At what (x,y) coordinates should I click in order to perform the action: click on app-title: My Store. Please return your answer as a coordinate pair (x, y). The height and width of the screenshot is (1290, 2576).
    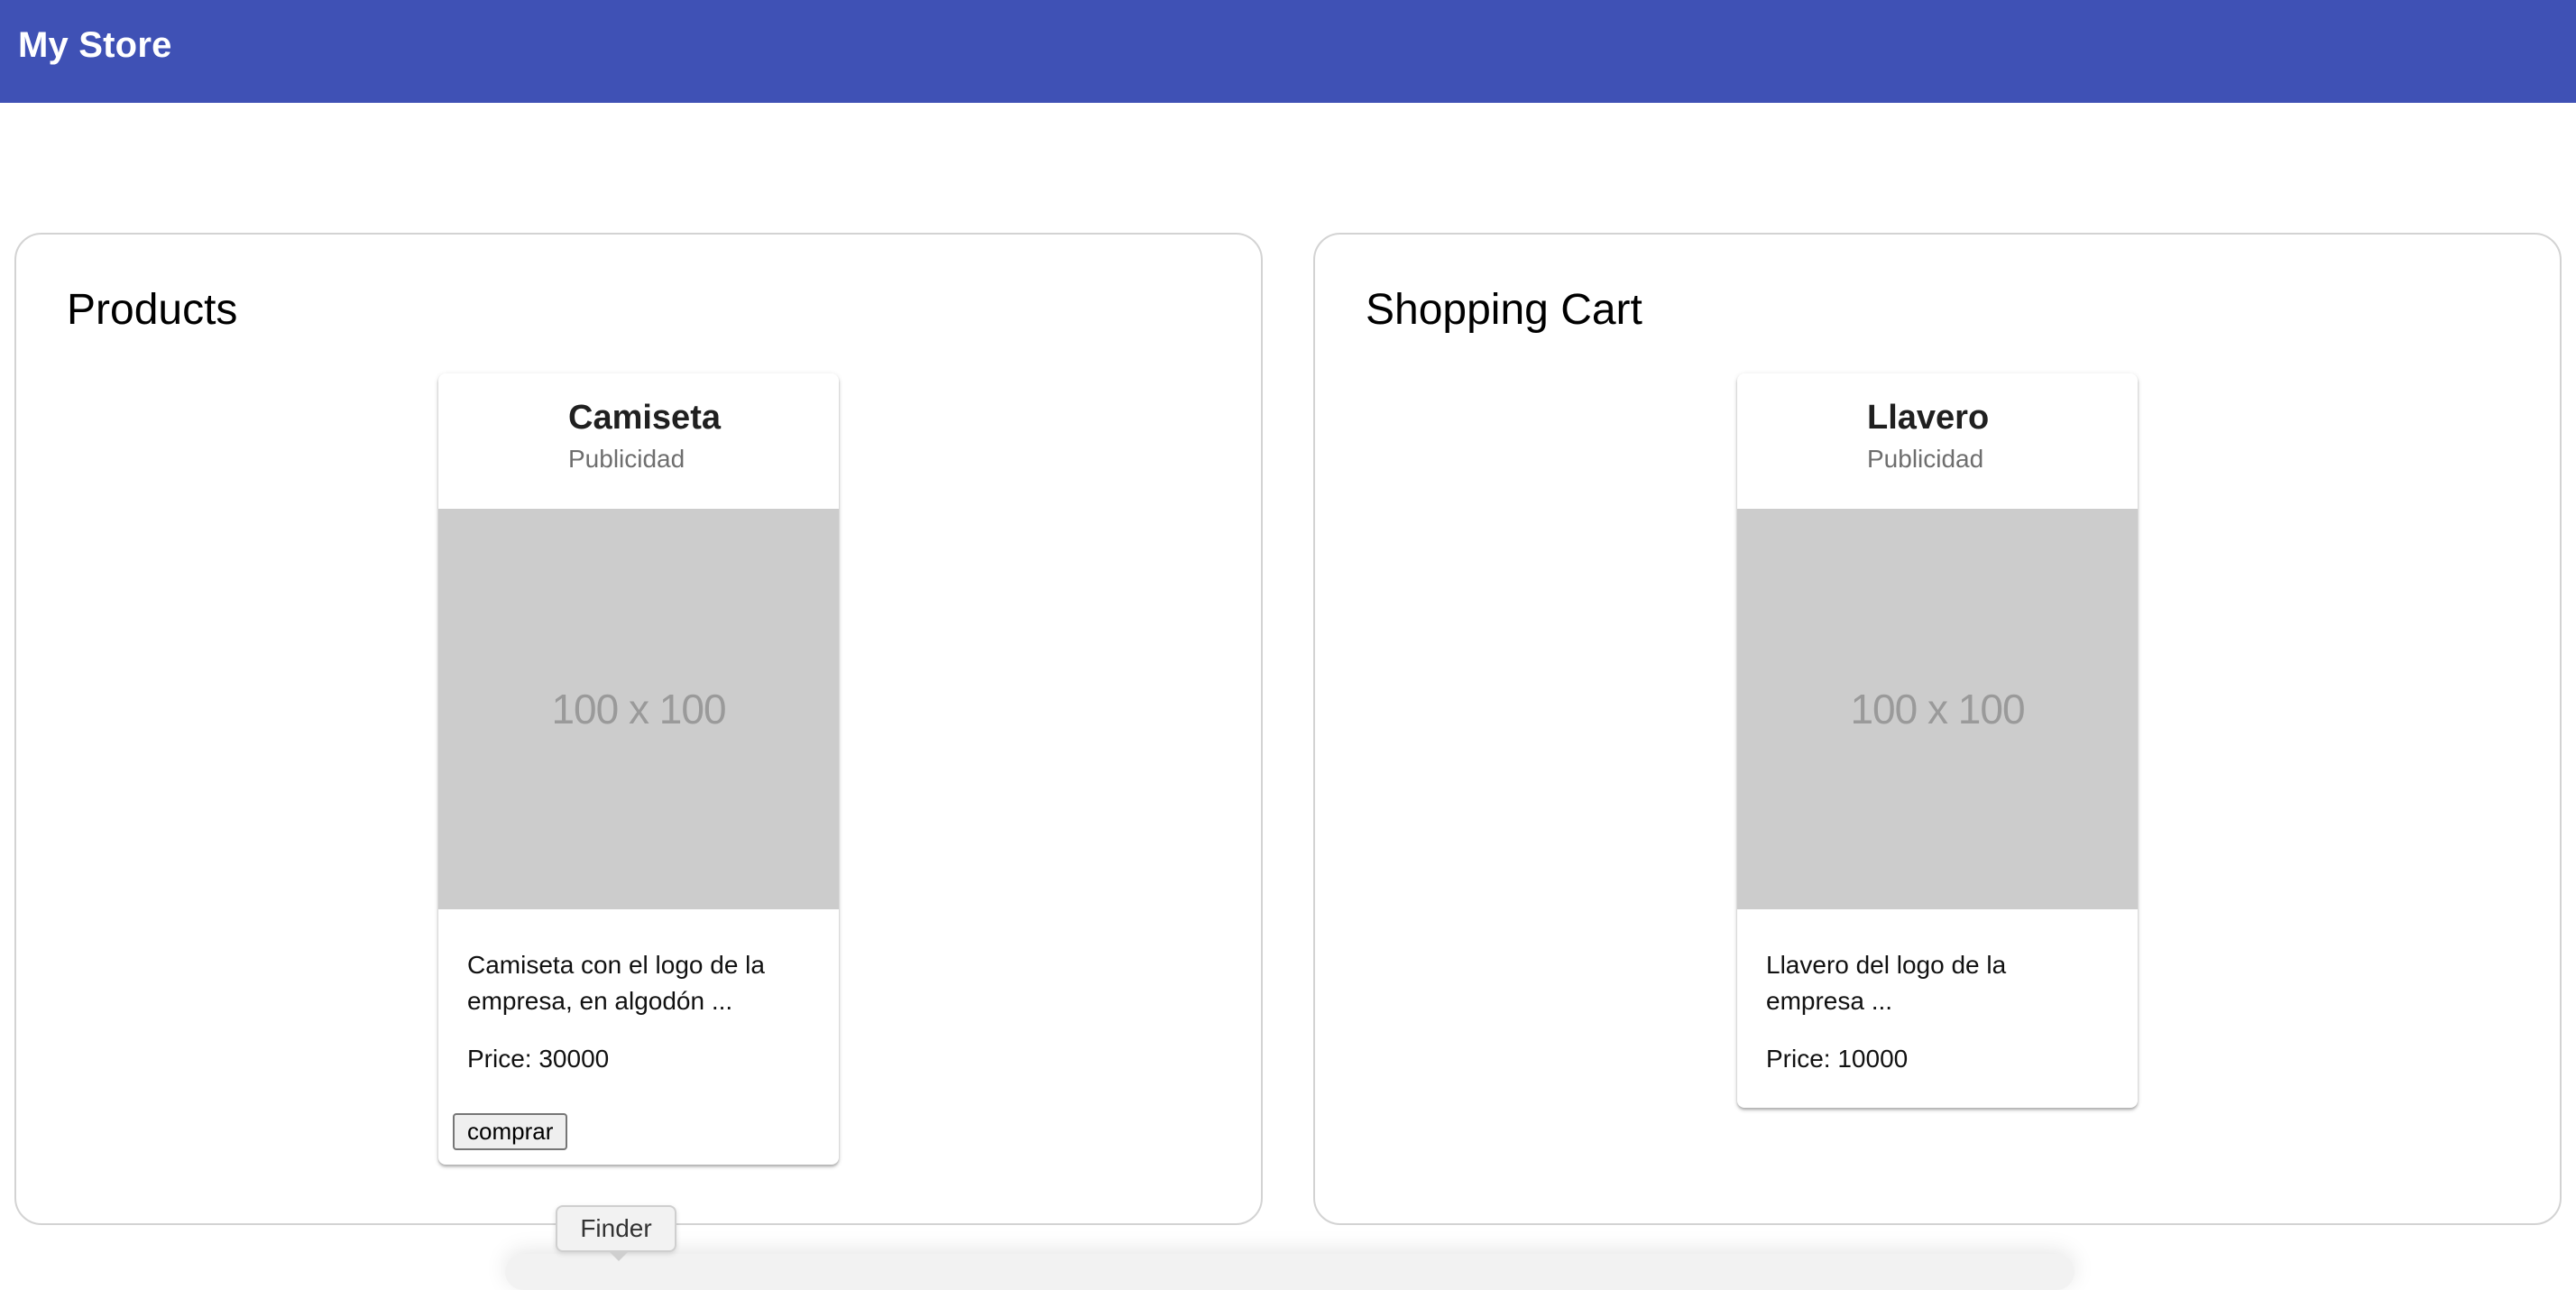
    Looking at the image, I should click on (95, 44).